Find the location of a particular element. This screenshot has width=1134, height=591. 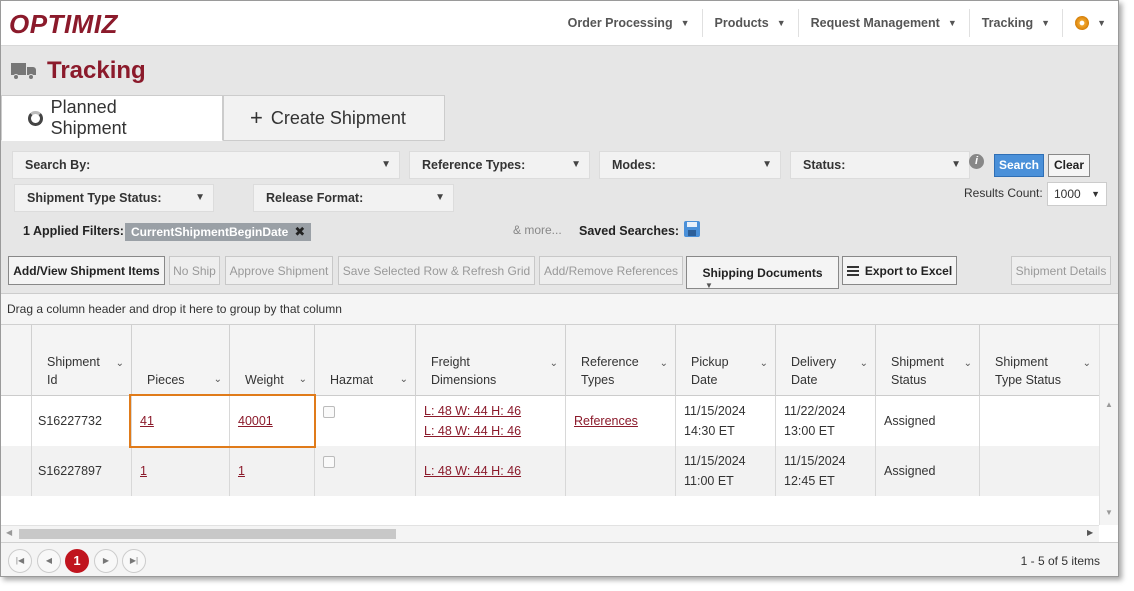

results-count-value: 1000 is located at coordinates (1067, 194).